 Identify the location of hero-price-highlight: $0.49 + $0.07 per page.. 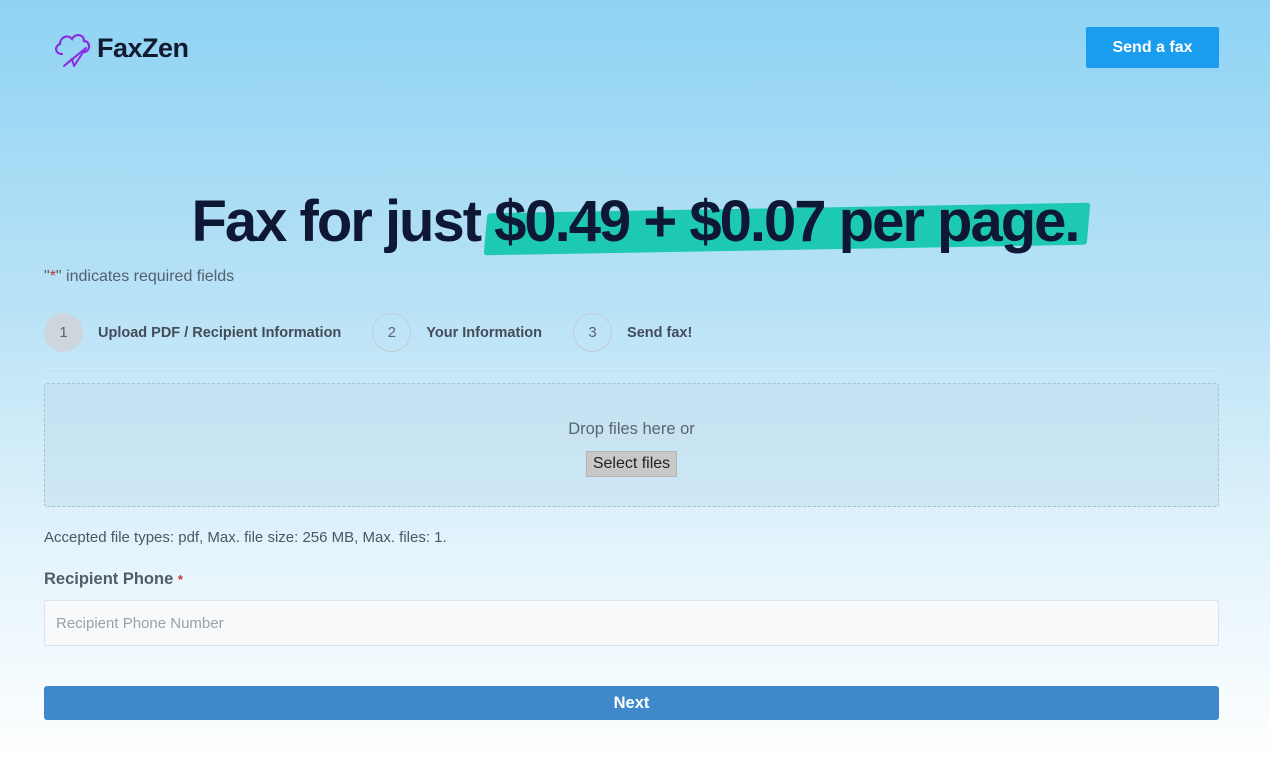
(787, 222).